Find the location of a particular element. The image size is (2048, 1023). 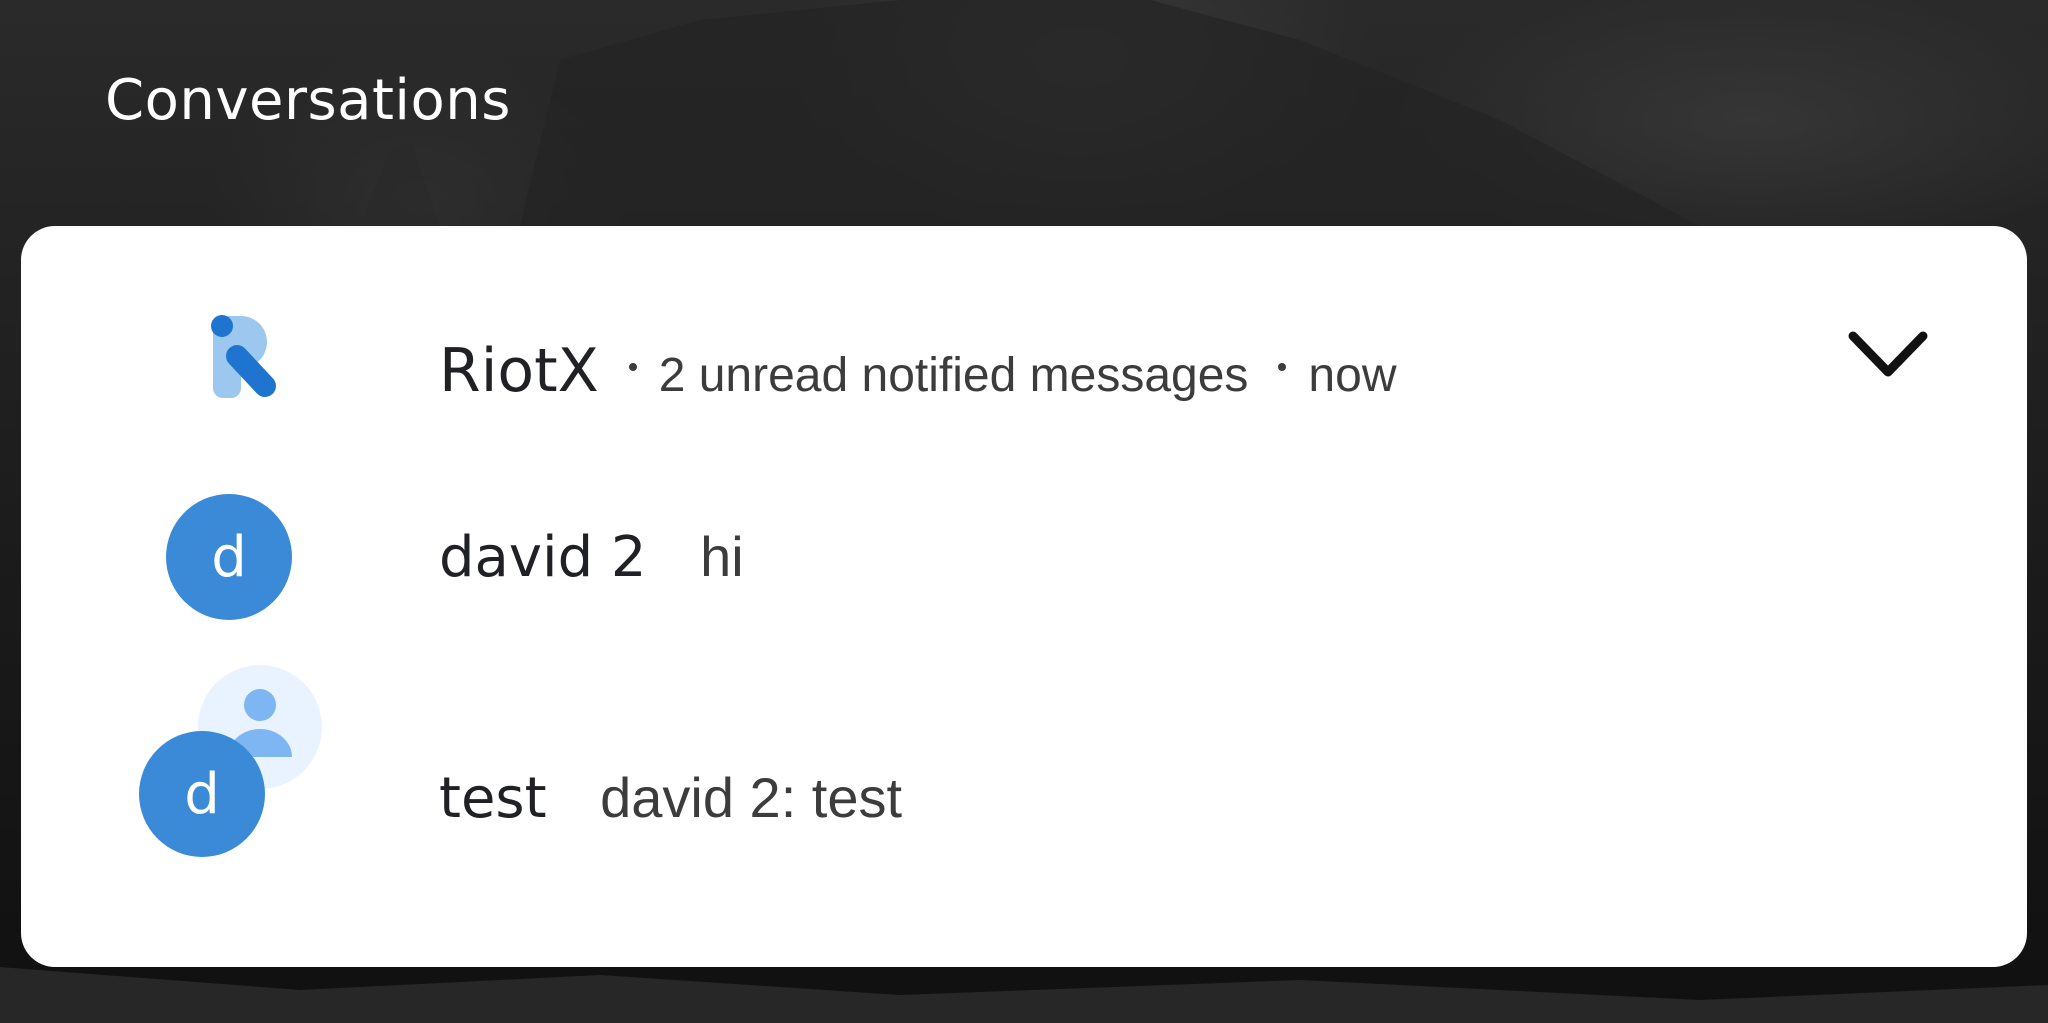

app-name: RiotX is located at coordinates (519, 371).